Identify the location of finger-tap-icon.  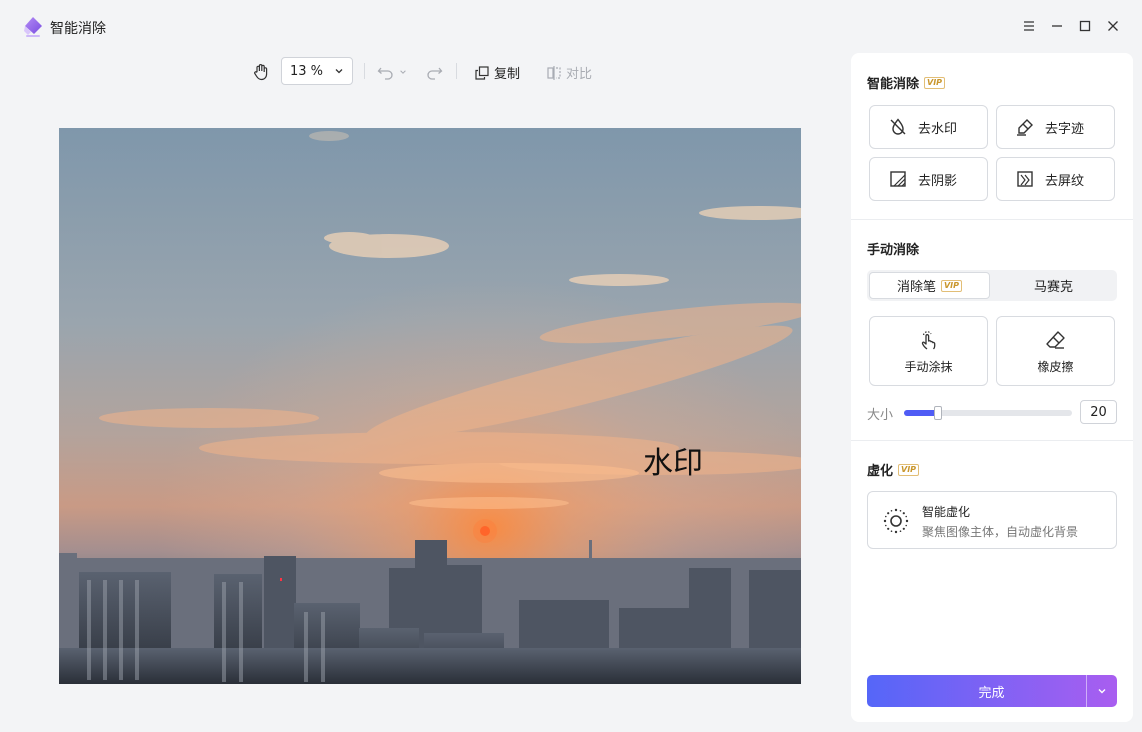
(928, 340).